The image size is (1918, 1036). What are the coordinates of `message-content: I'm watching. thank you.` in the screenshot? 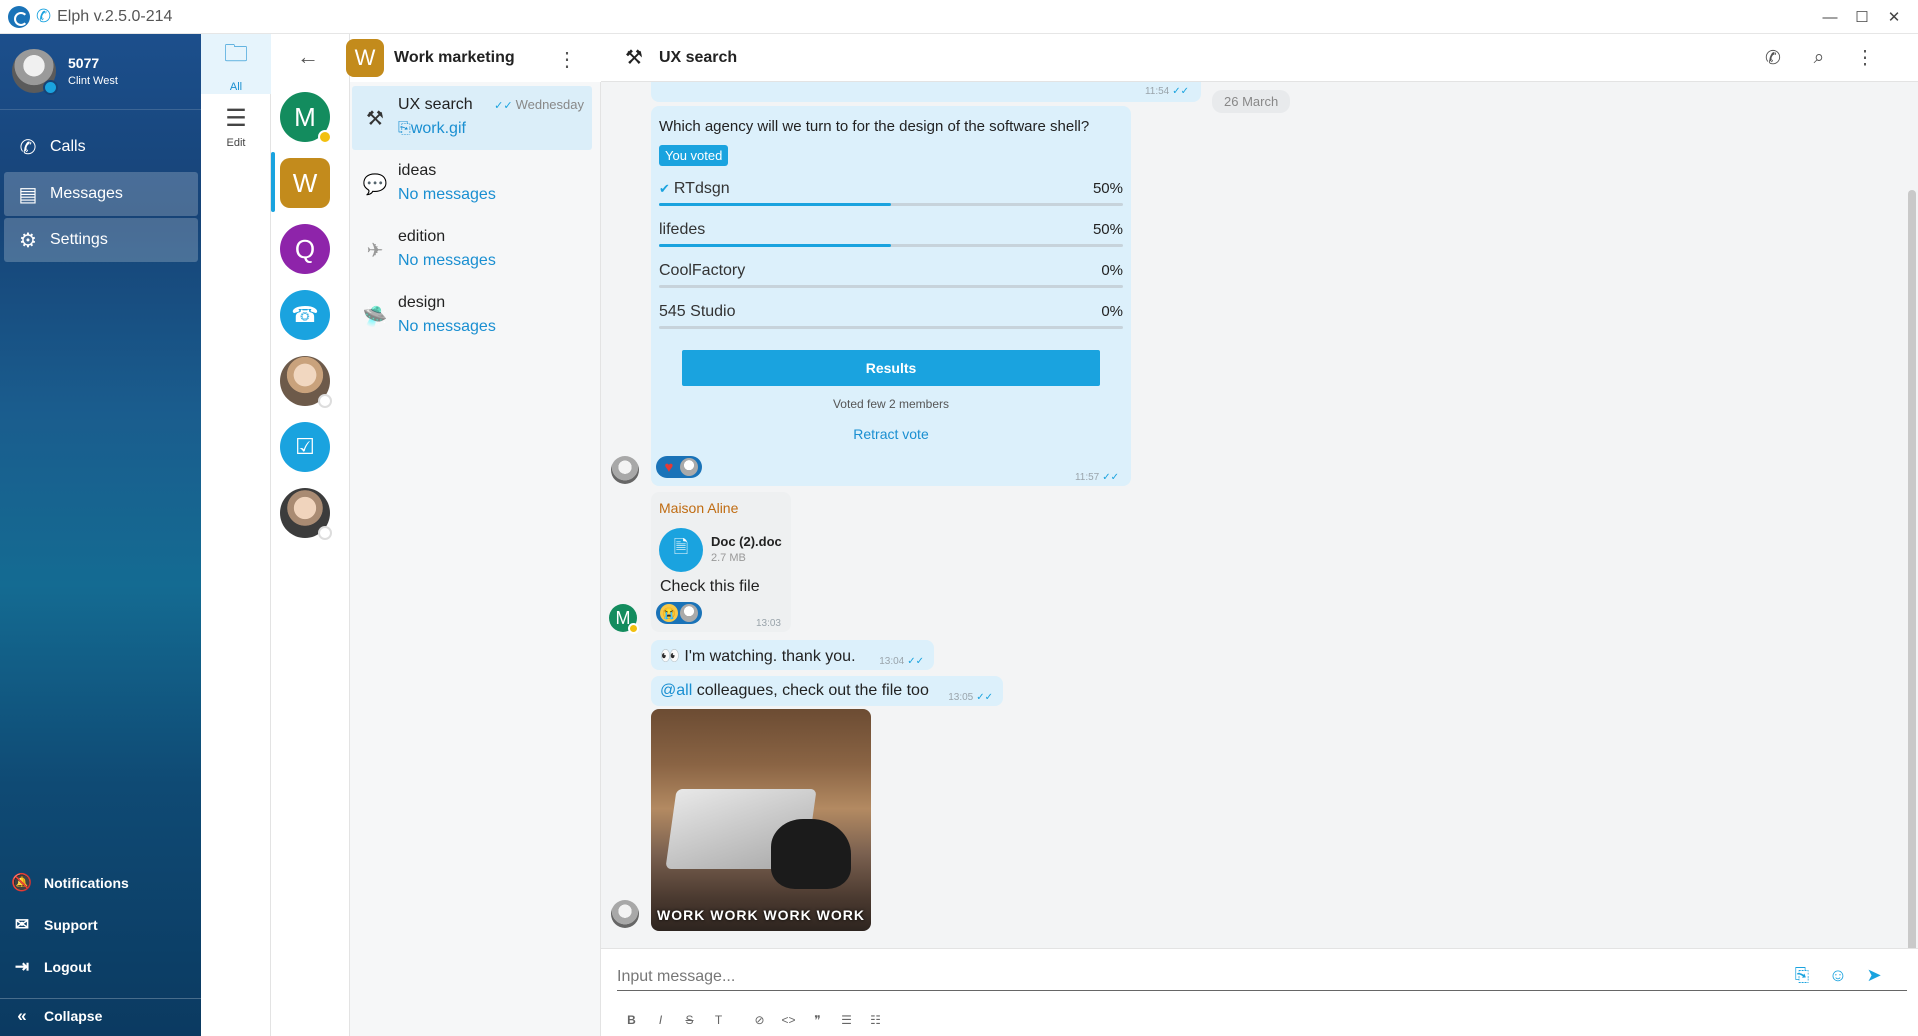 It's located at (770, 656).